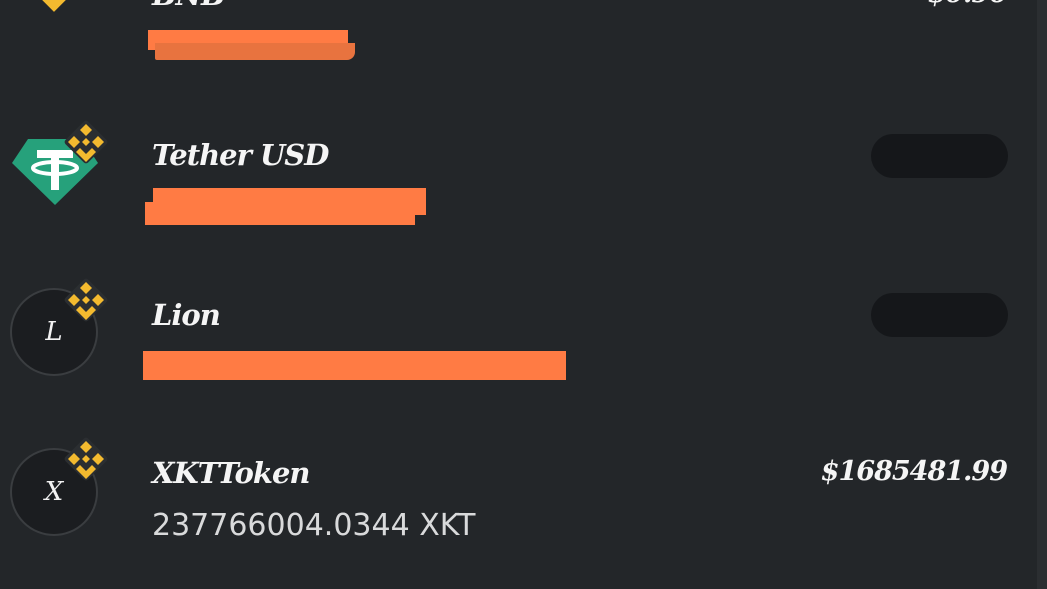 The height and width of the screenshot is (589, 1047). Describe the element at coordinates (523, 35) in the screenshot. I see `asset-row-bnb: BNB $0.90` at that location.